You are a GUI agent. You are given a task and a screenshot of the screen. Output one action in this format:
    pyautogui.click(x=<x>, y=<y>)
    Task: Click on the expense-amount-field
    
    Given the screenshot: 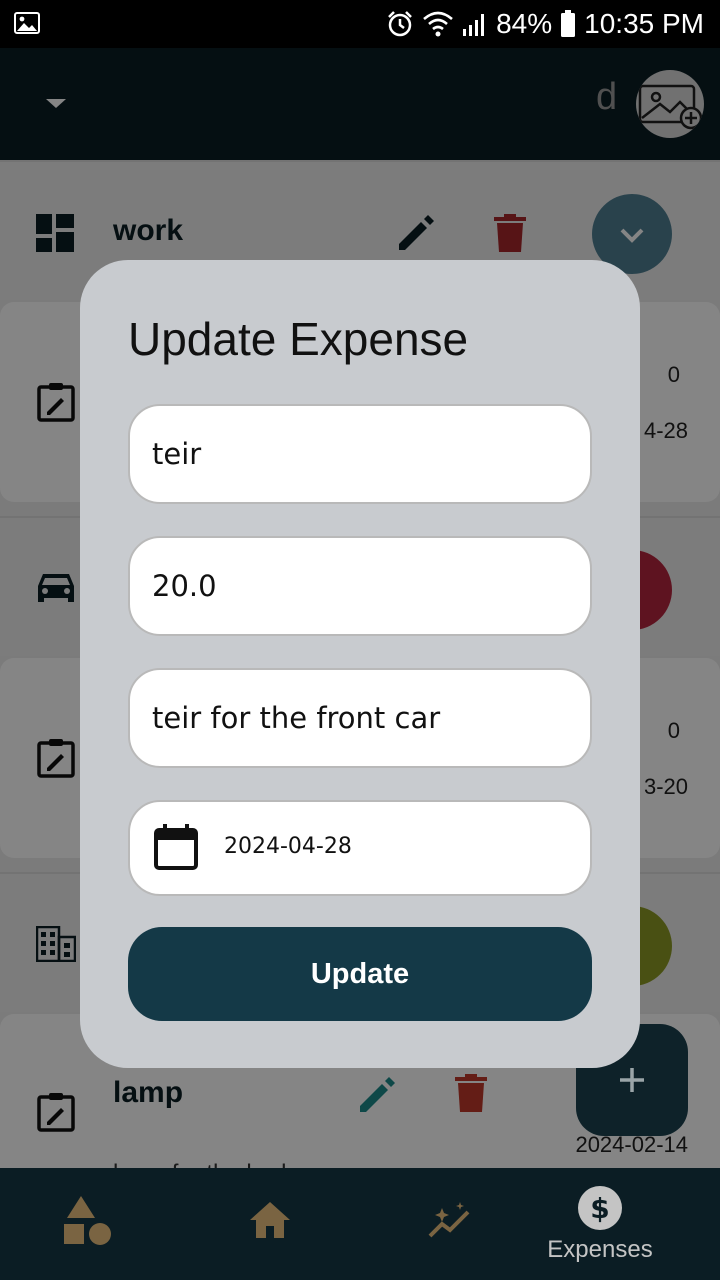 What is the action you would take?
    pyautogui.click(x=360, y=586)
    